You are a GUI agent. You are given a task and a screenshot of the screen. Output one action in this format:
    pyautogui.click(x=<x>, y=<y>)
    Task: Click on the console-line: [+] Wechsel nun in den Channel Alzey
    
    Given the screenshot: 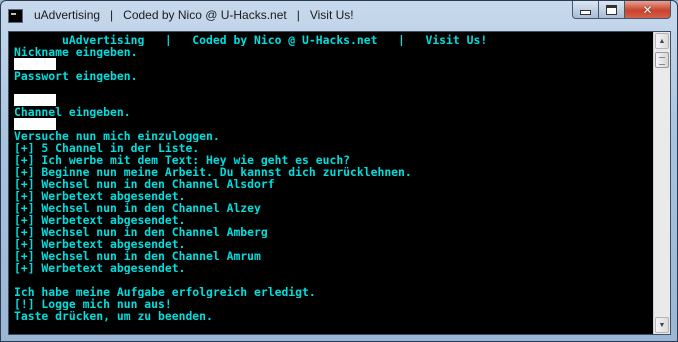 What is the action you would take?
    pyautogui.click(x=137, y=208)
    